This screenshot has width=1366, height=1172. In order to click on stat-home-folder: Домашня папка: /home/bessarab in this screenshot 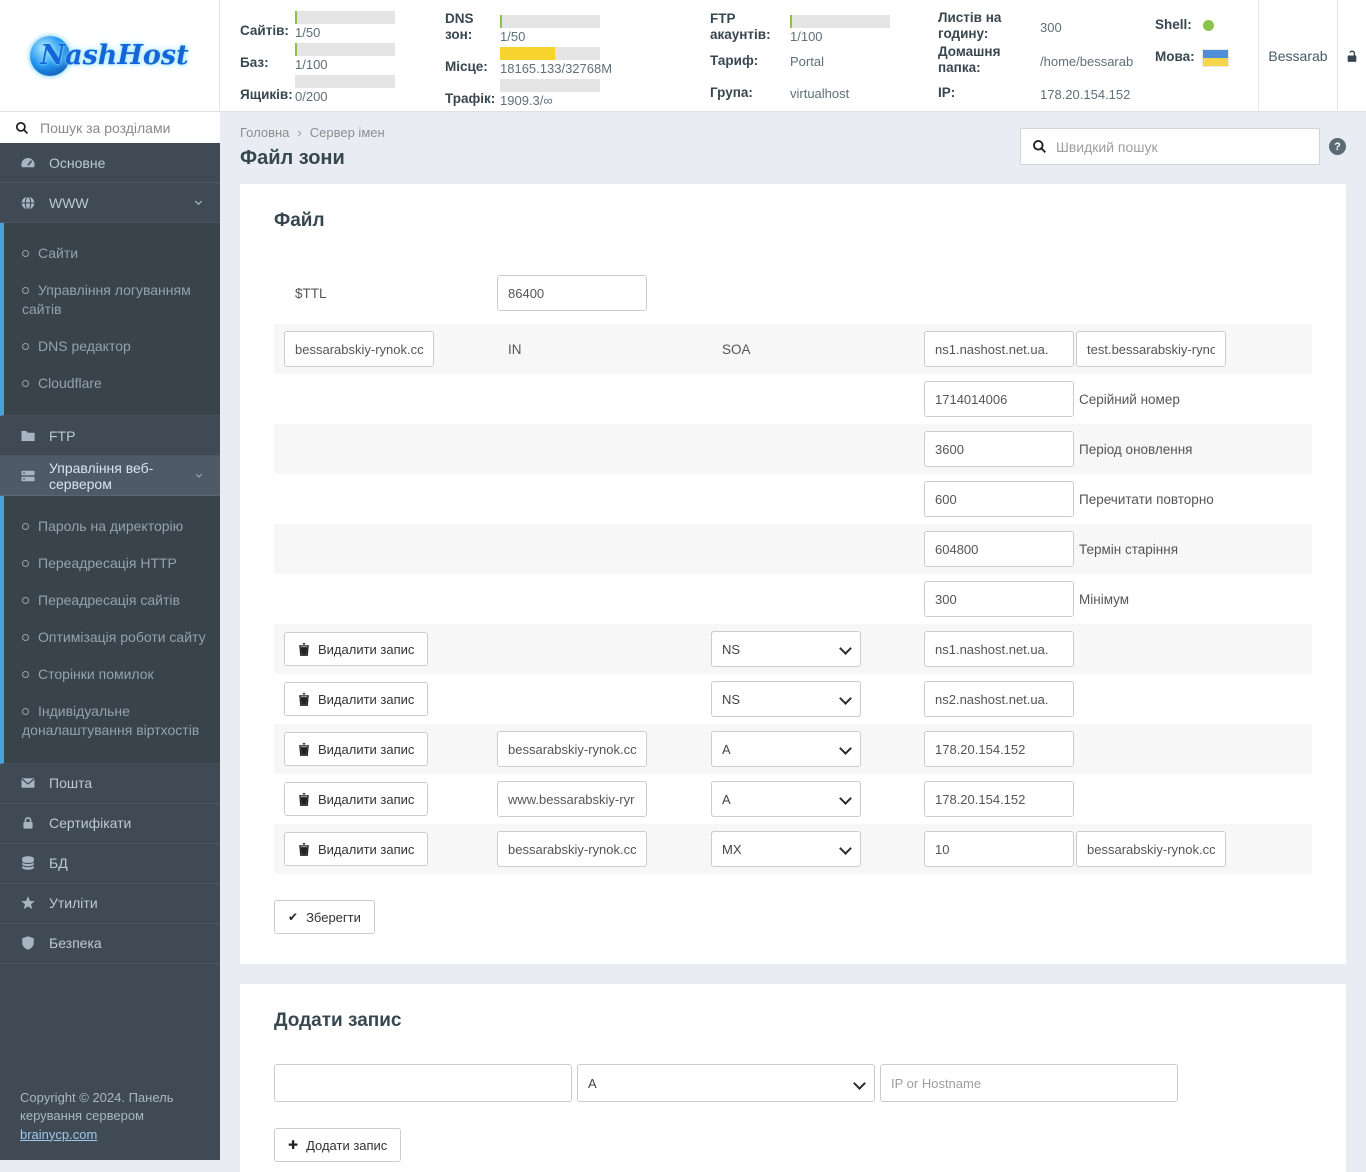, I will do `click(1046, 60)`.